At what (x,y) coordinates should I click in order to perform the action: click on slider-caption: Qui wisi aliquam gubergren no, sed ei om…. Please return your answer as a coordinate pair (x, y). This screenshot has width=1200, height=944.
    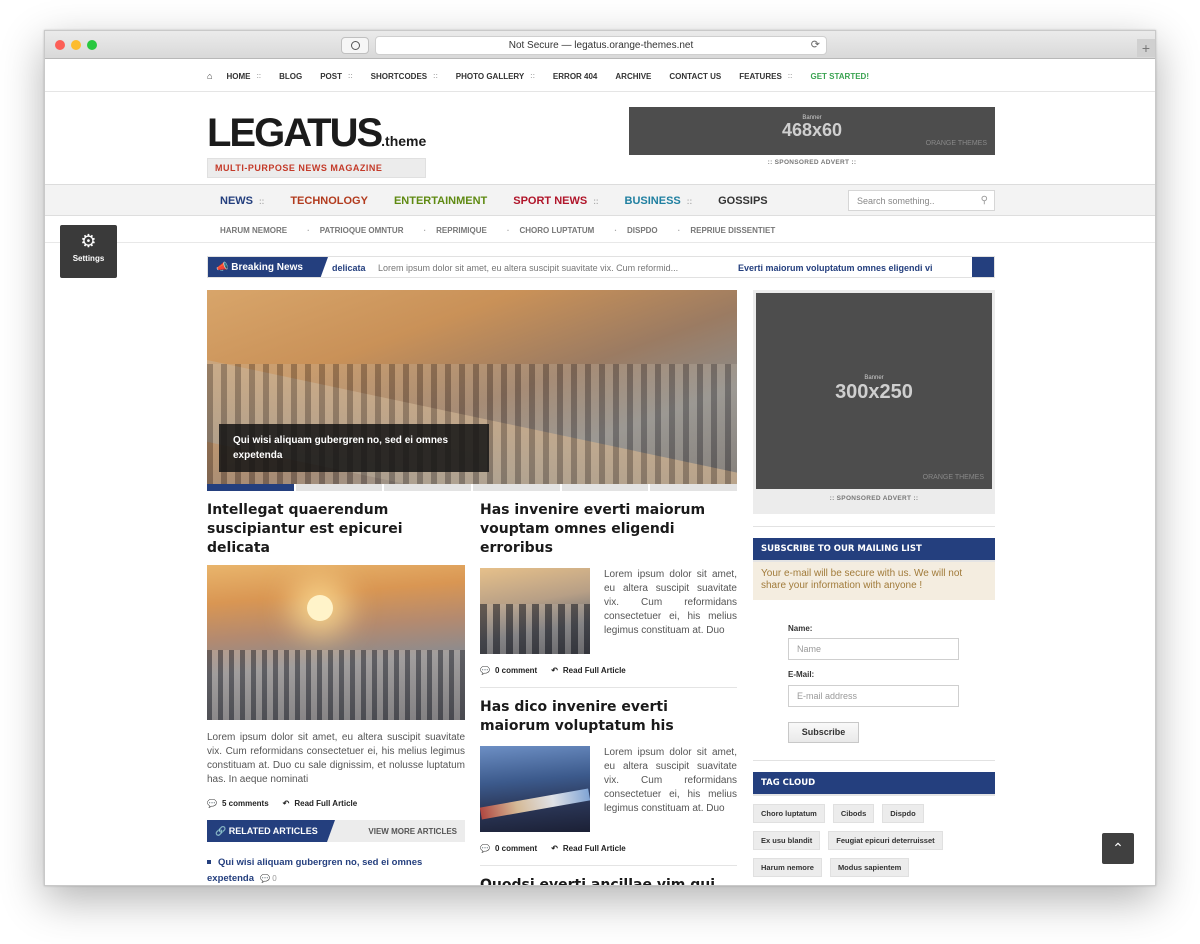
    Looking at the image, I should click on (354, 448).